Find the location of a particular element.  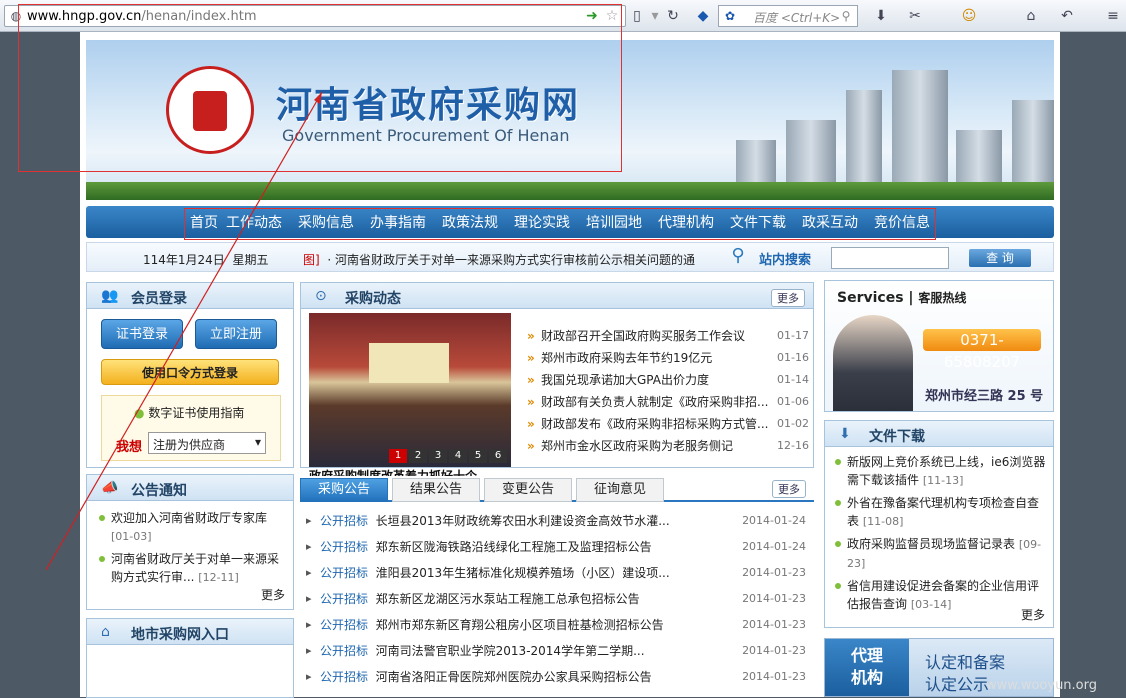

watermark-text: www.wooyun.org is located at coordinates (1042, 685).